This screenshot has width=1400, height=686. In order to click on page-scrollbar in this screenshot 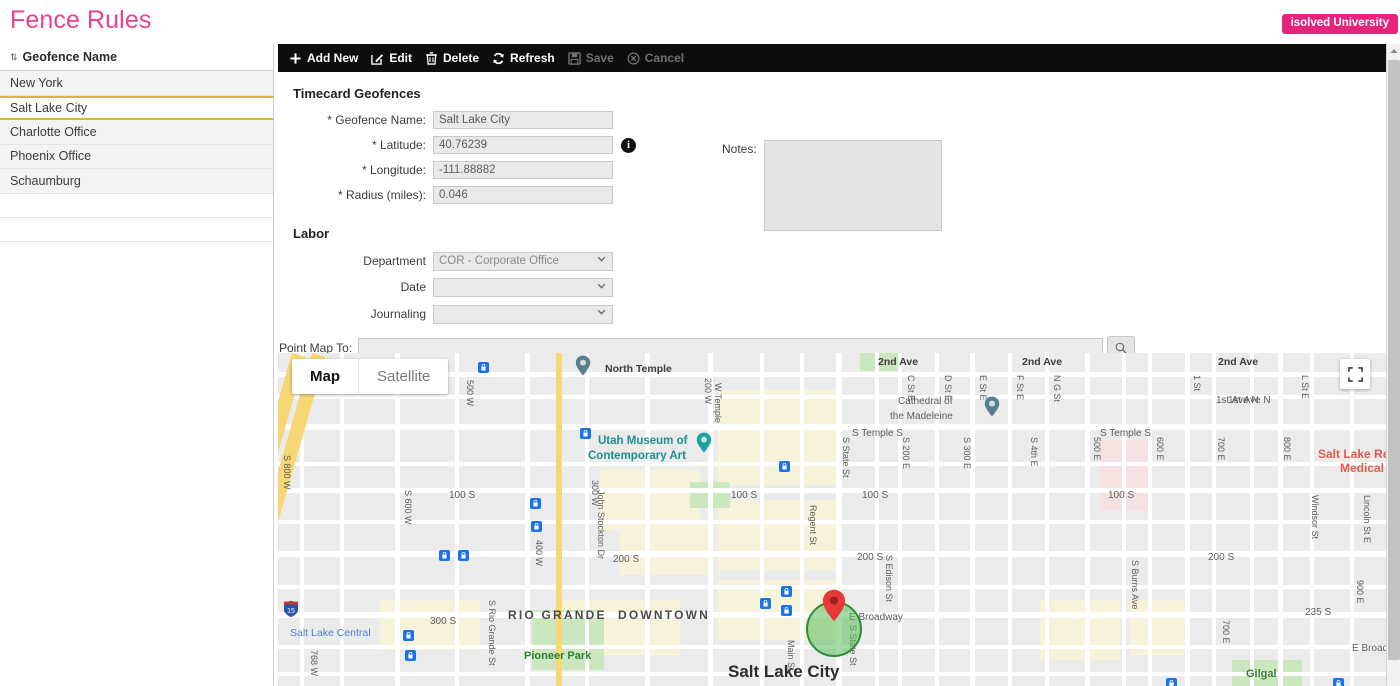, I will do `click(1393, 365)`.